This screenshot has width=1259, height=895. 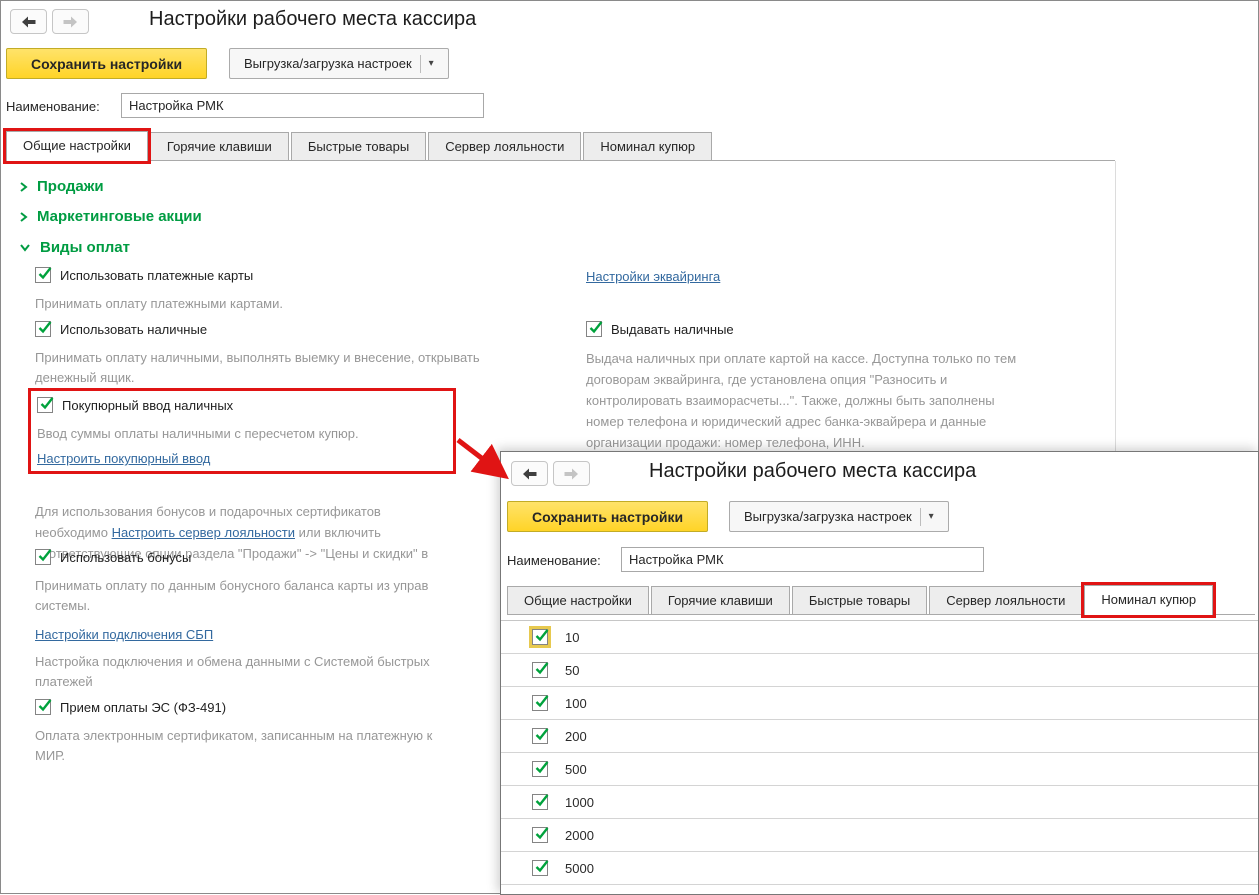 I want to click on use-cards-label: Использовать платежные карты, so click(x=157, y=275).